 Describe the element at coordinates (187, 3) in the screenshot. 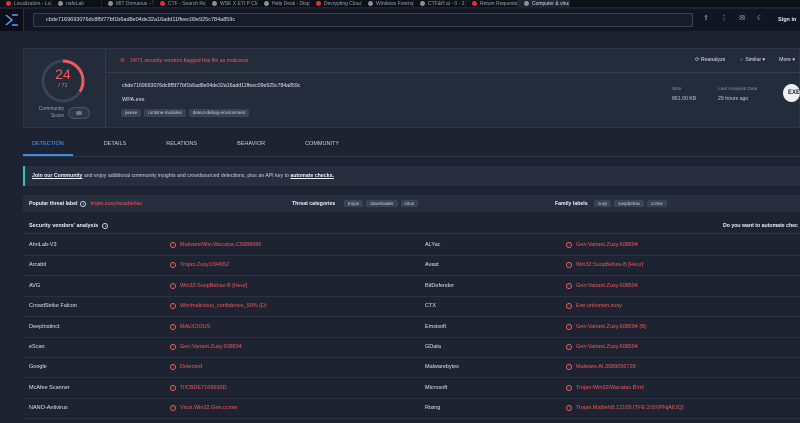

I see `browser-tab-label: CTF - Search Results` at that location.